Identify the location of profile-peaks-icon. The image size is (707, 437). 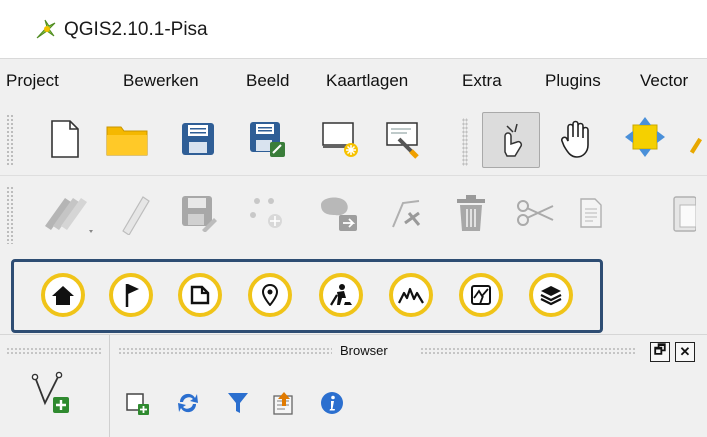
(411, 295).